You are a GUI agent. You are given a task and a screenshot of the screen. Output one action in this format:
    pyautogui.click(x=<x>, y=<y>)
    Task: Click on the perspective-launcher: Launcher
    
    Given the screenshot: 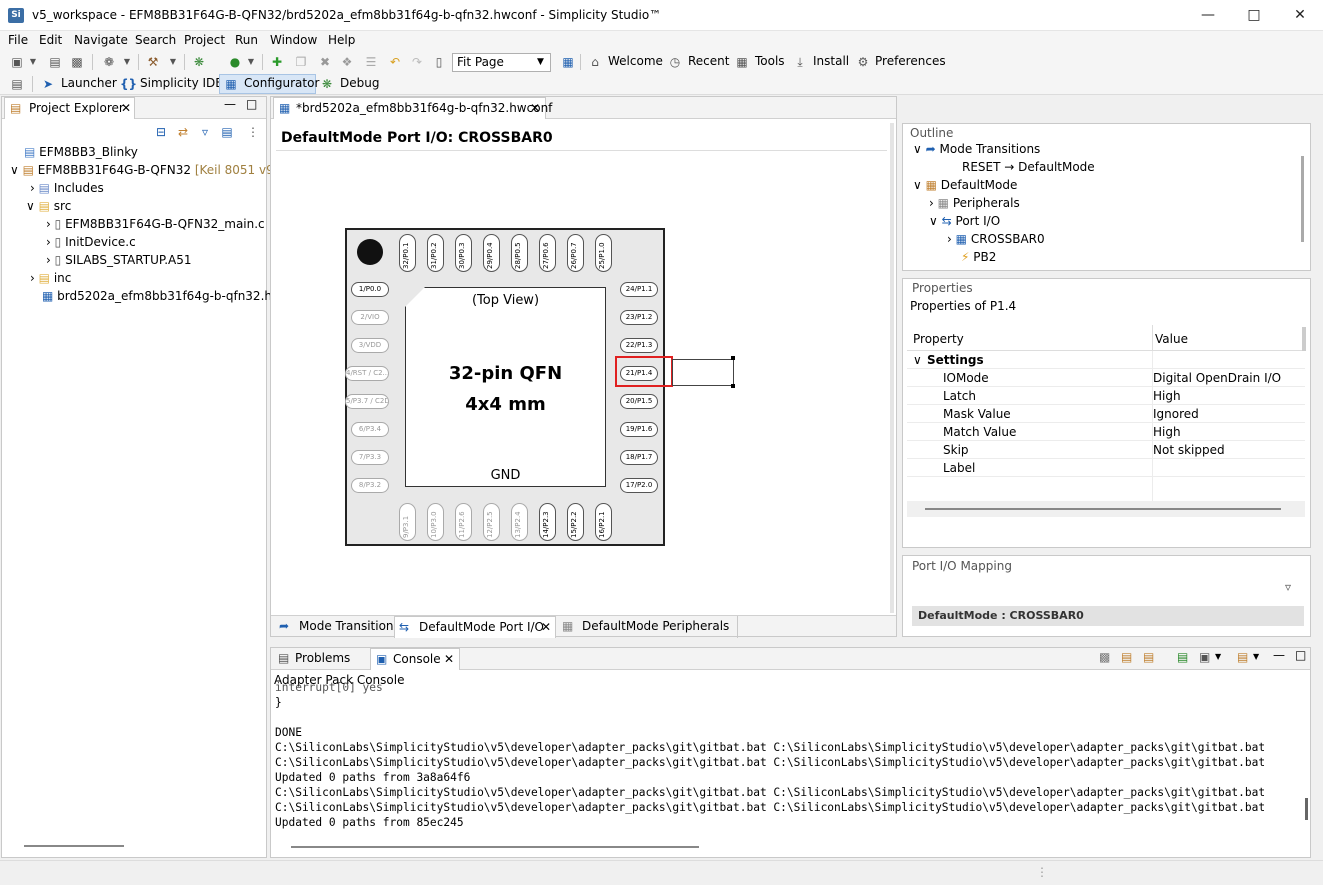 What is the action you would take?
    pyautogui.click(x=89, y=83)
    